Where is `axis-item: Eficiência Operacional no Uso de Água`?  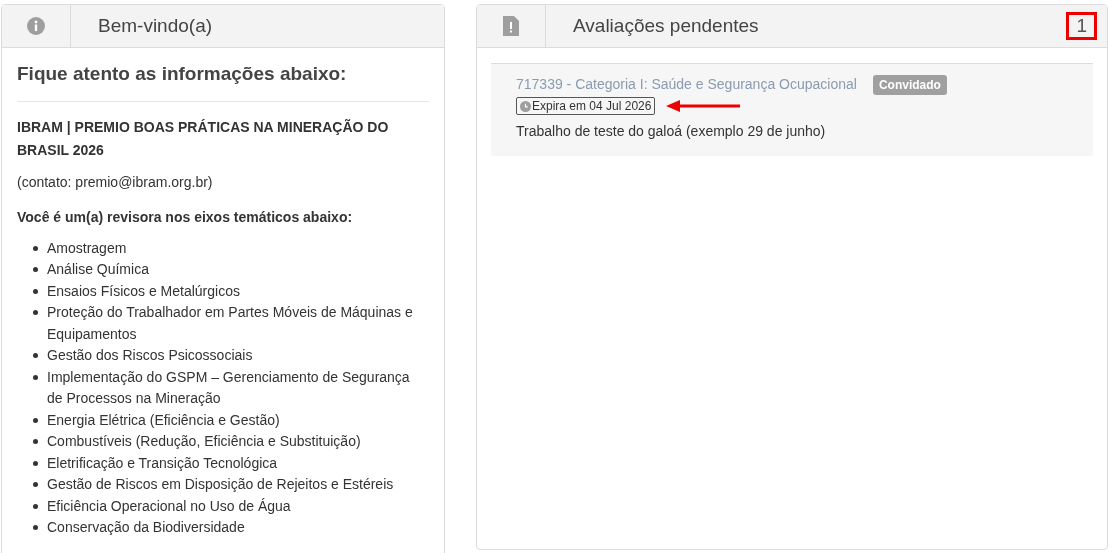 axis-item: Eficiência Operacional no Uso de Água is located at coordinates (169, 506).